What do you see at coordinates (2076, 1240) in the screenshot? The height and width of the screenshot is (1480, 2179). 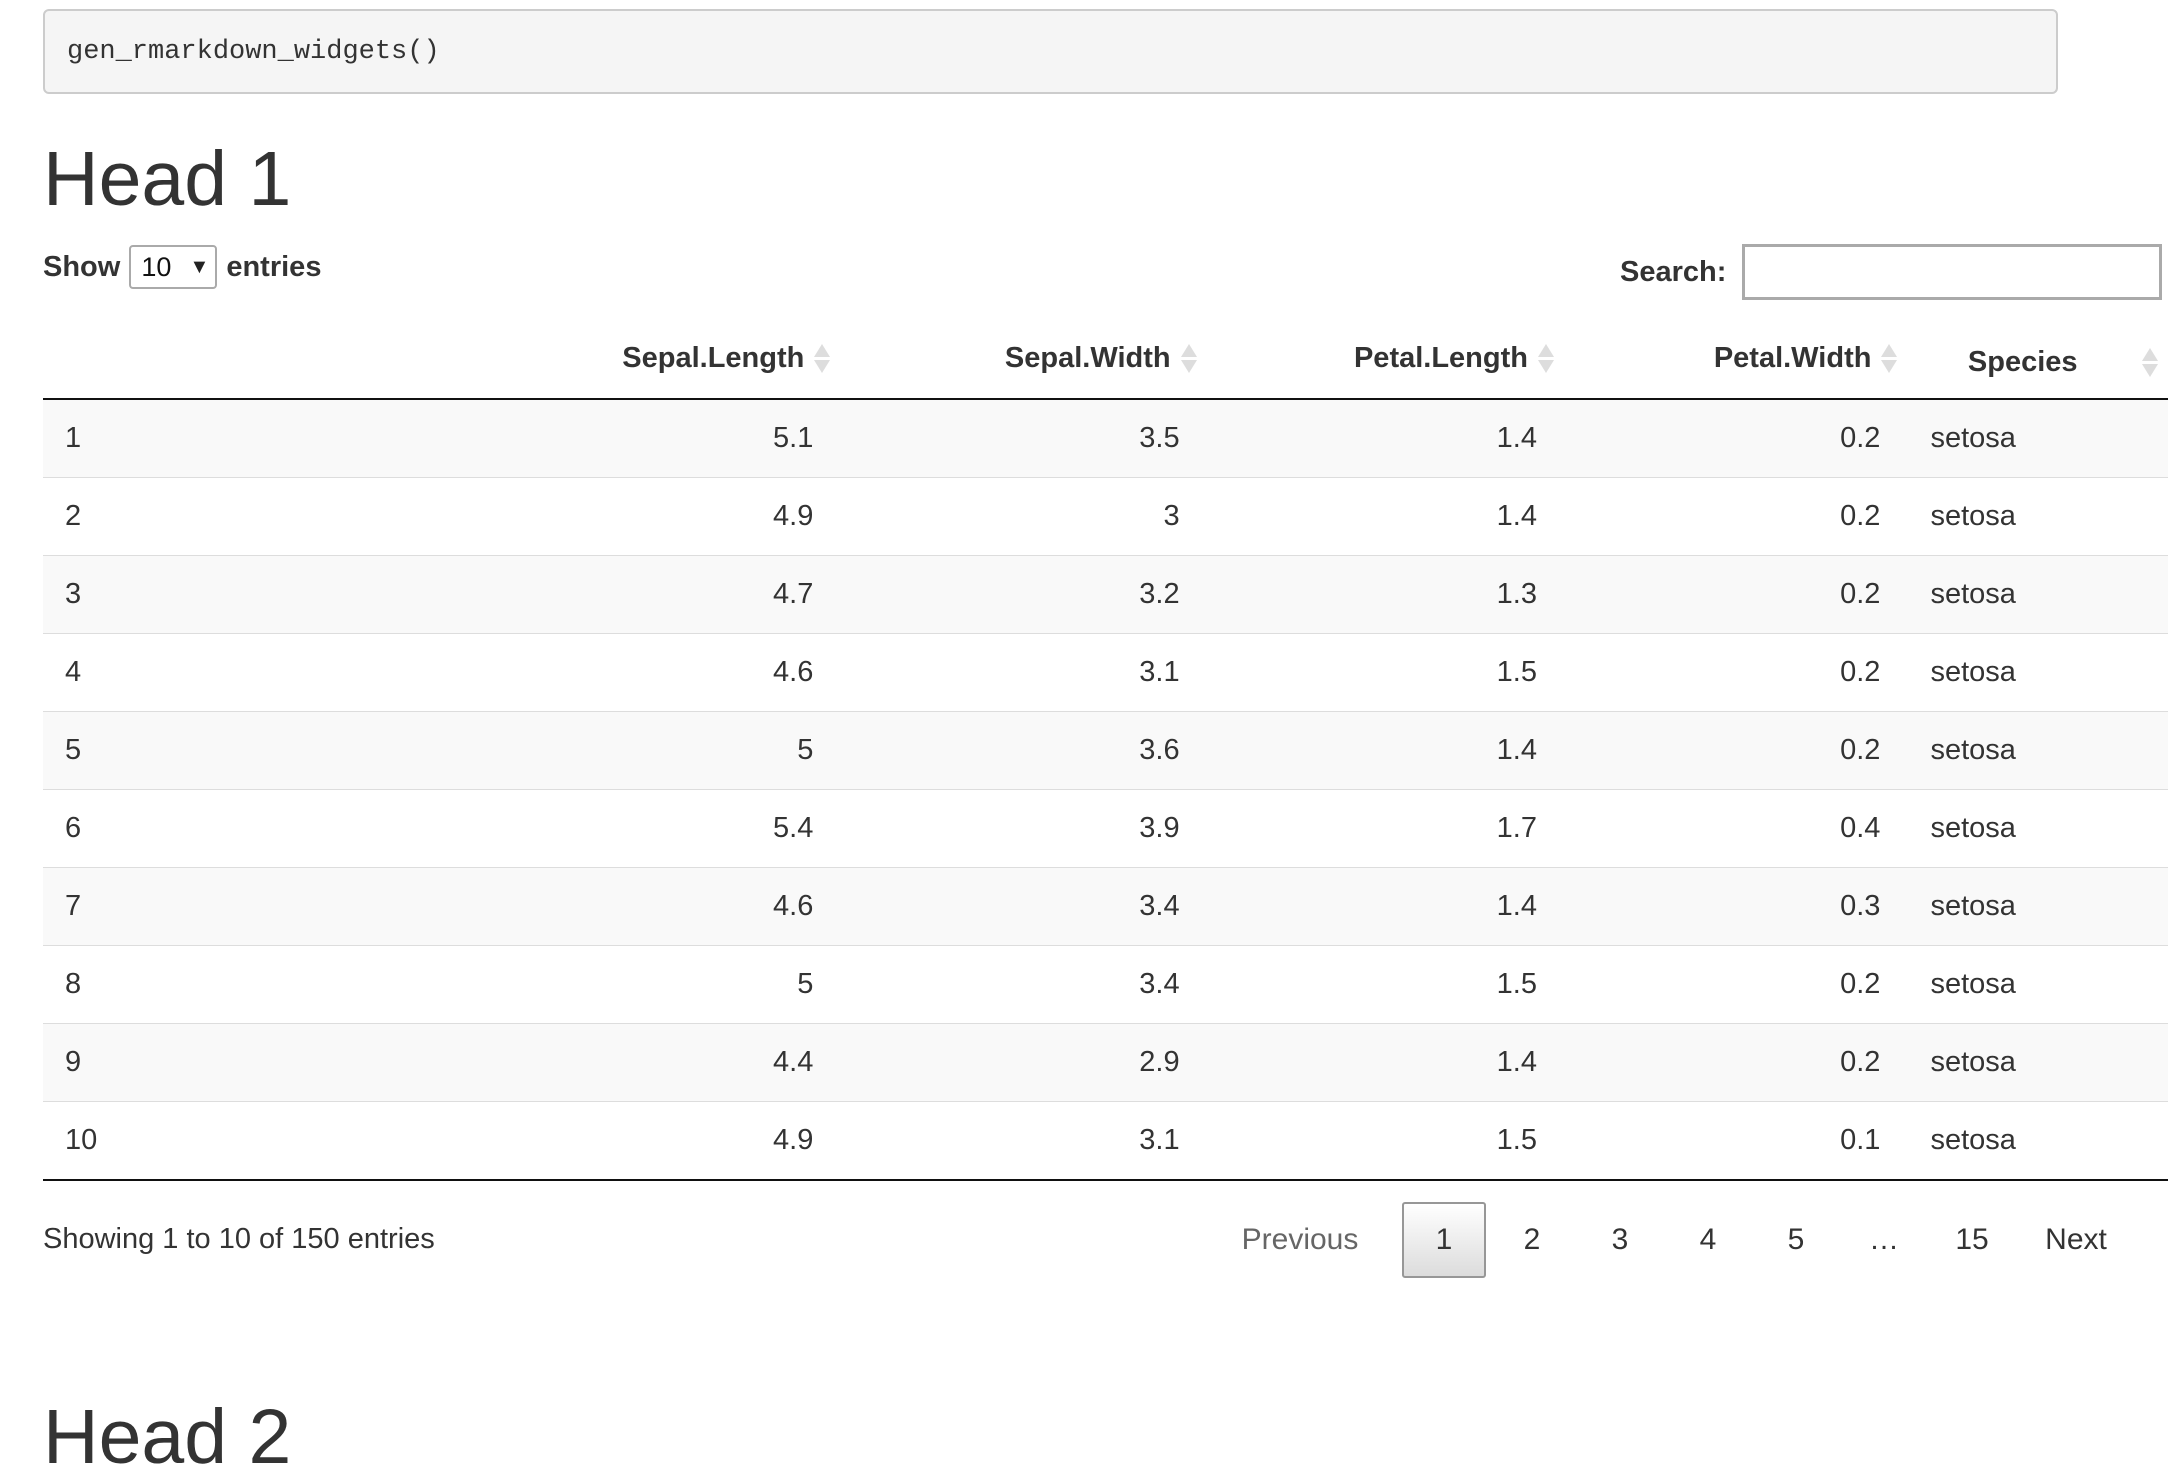 I see `next-page-button: Next` at bounding box center [2076, 1240].